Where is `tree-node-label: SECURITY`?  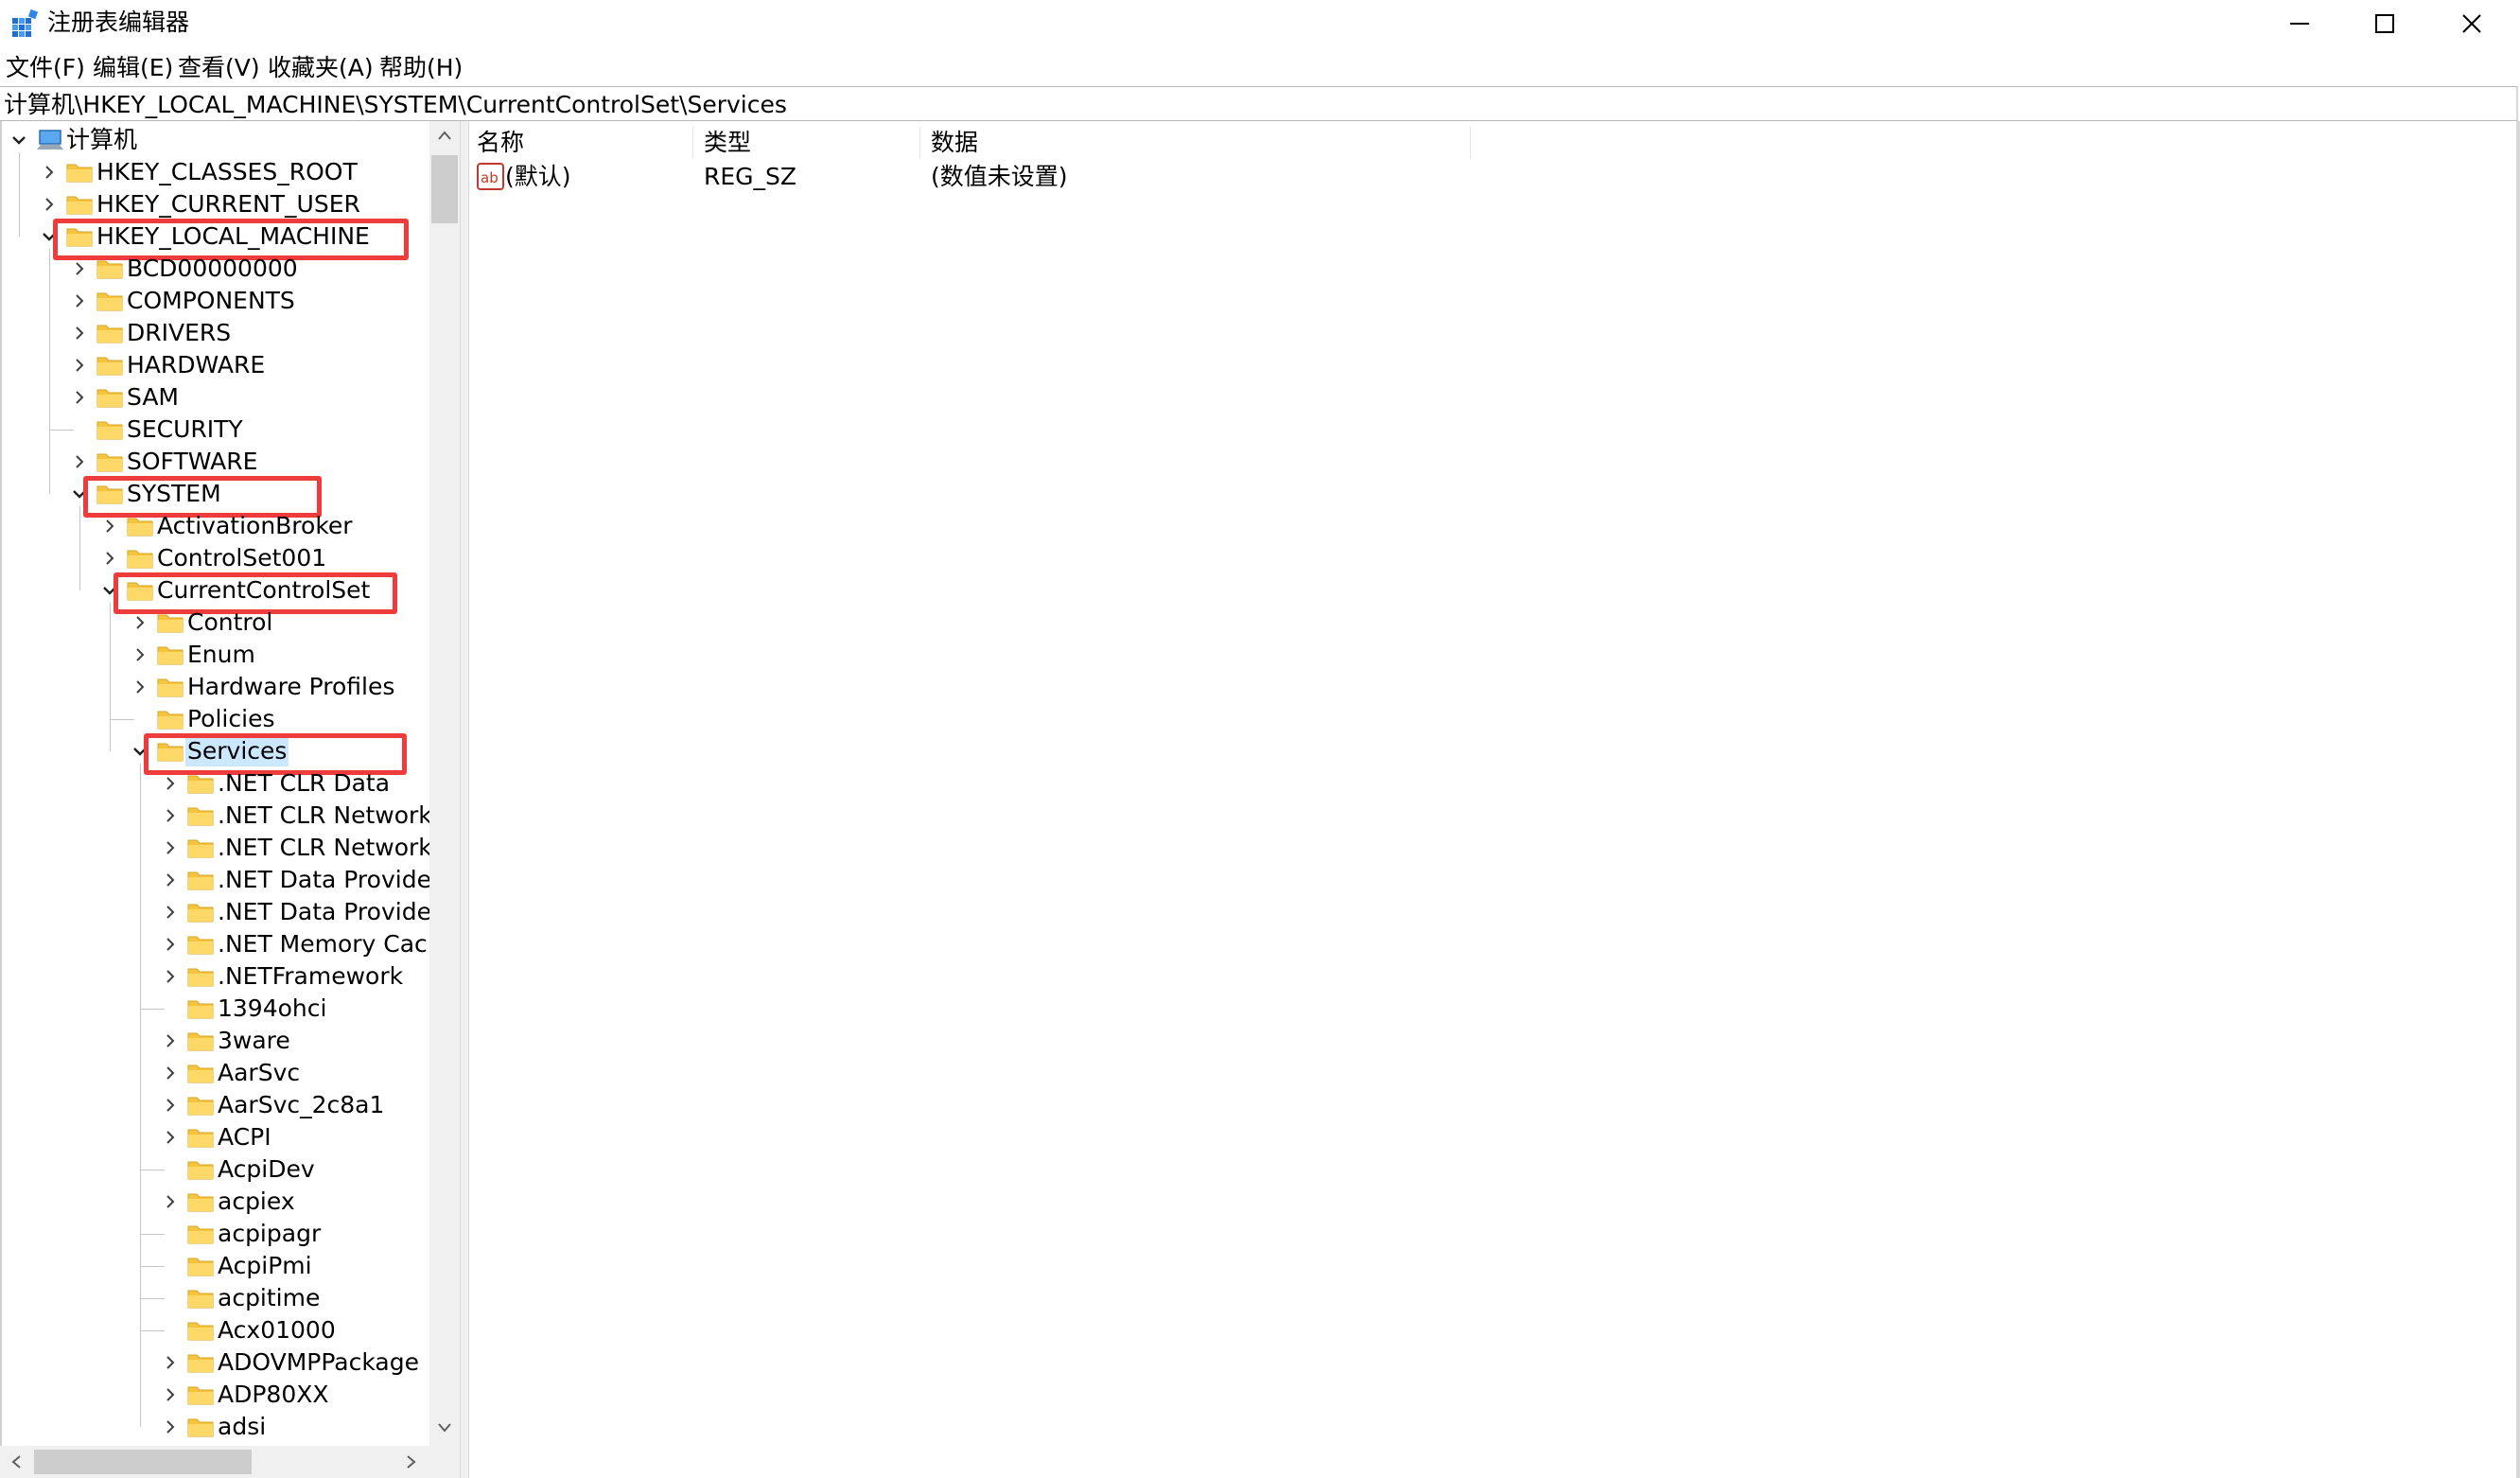 tree-node-label: SECURITY is located at coordinates (185, 429).